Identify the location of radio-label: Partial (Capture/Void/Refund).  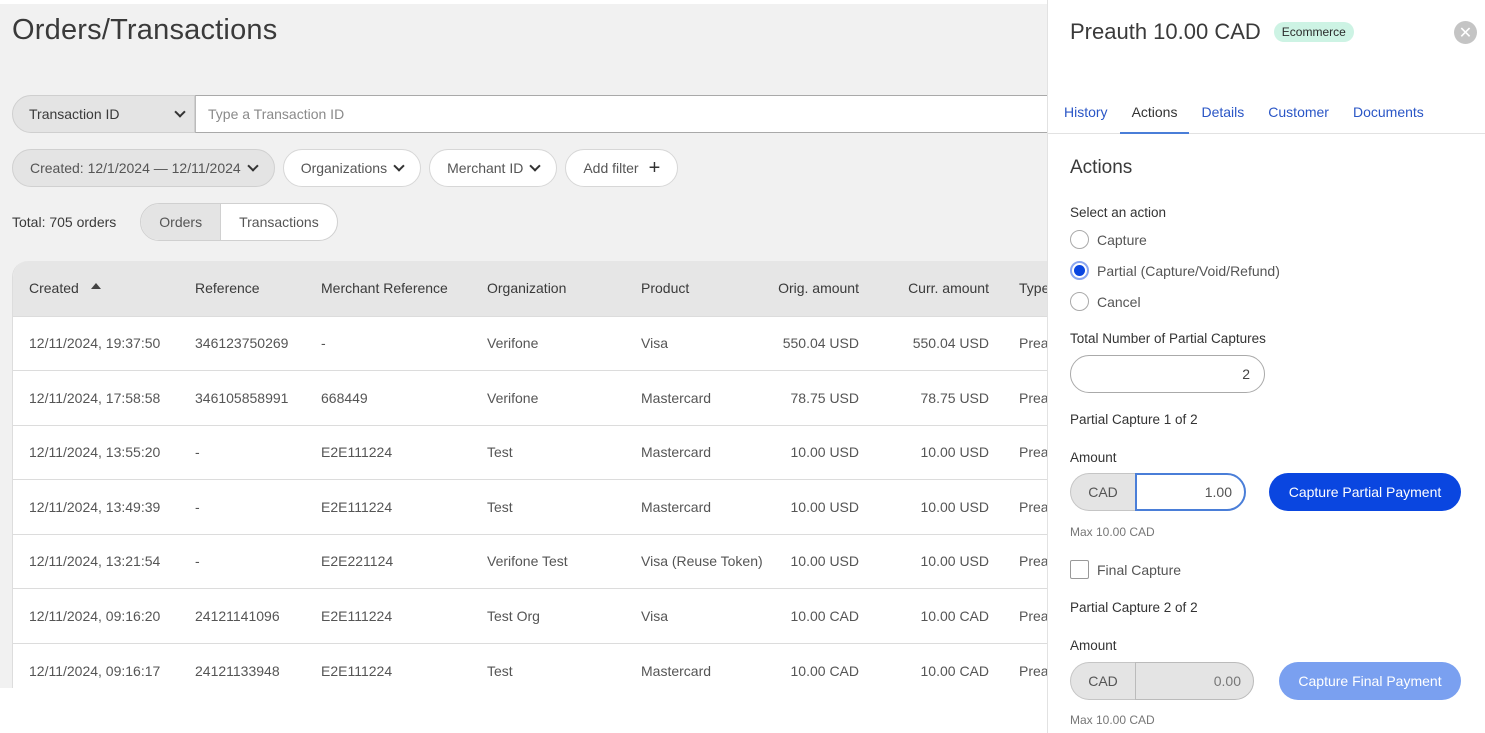
(1188, 270).